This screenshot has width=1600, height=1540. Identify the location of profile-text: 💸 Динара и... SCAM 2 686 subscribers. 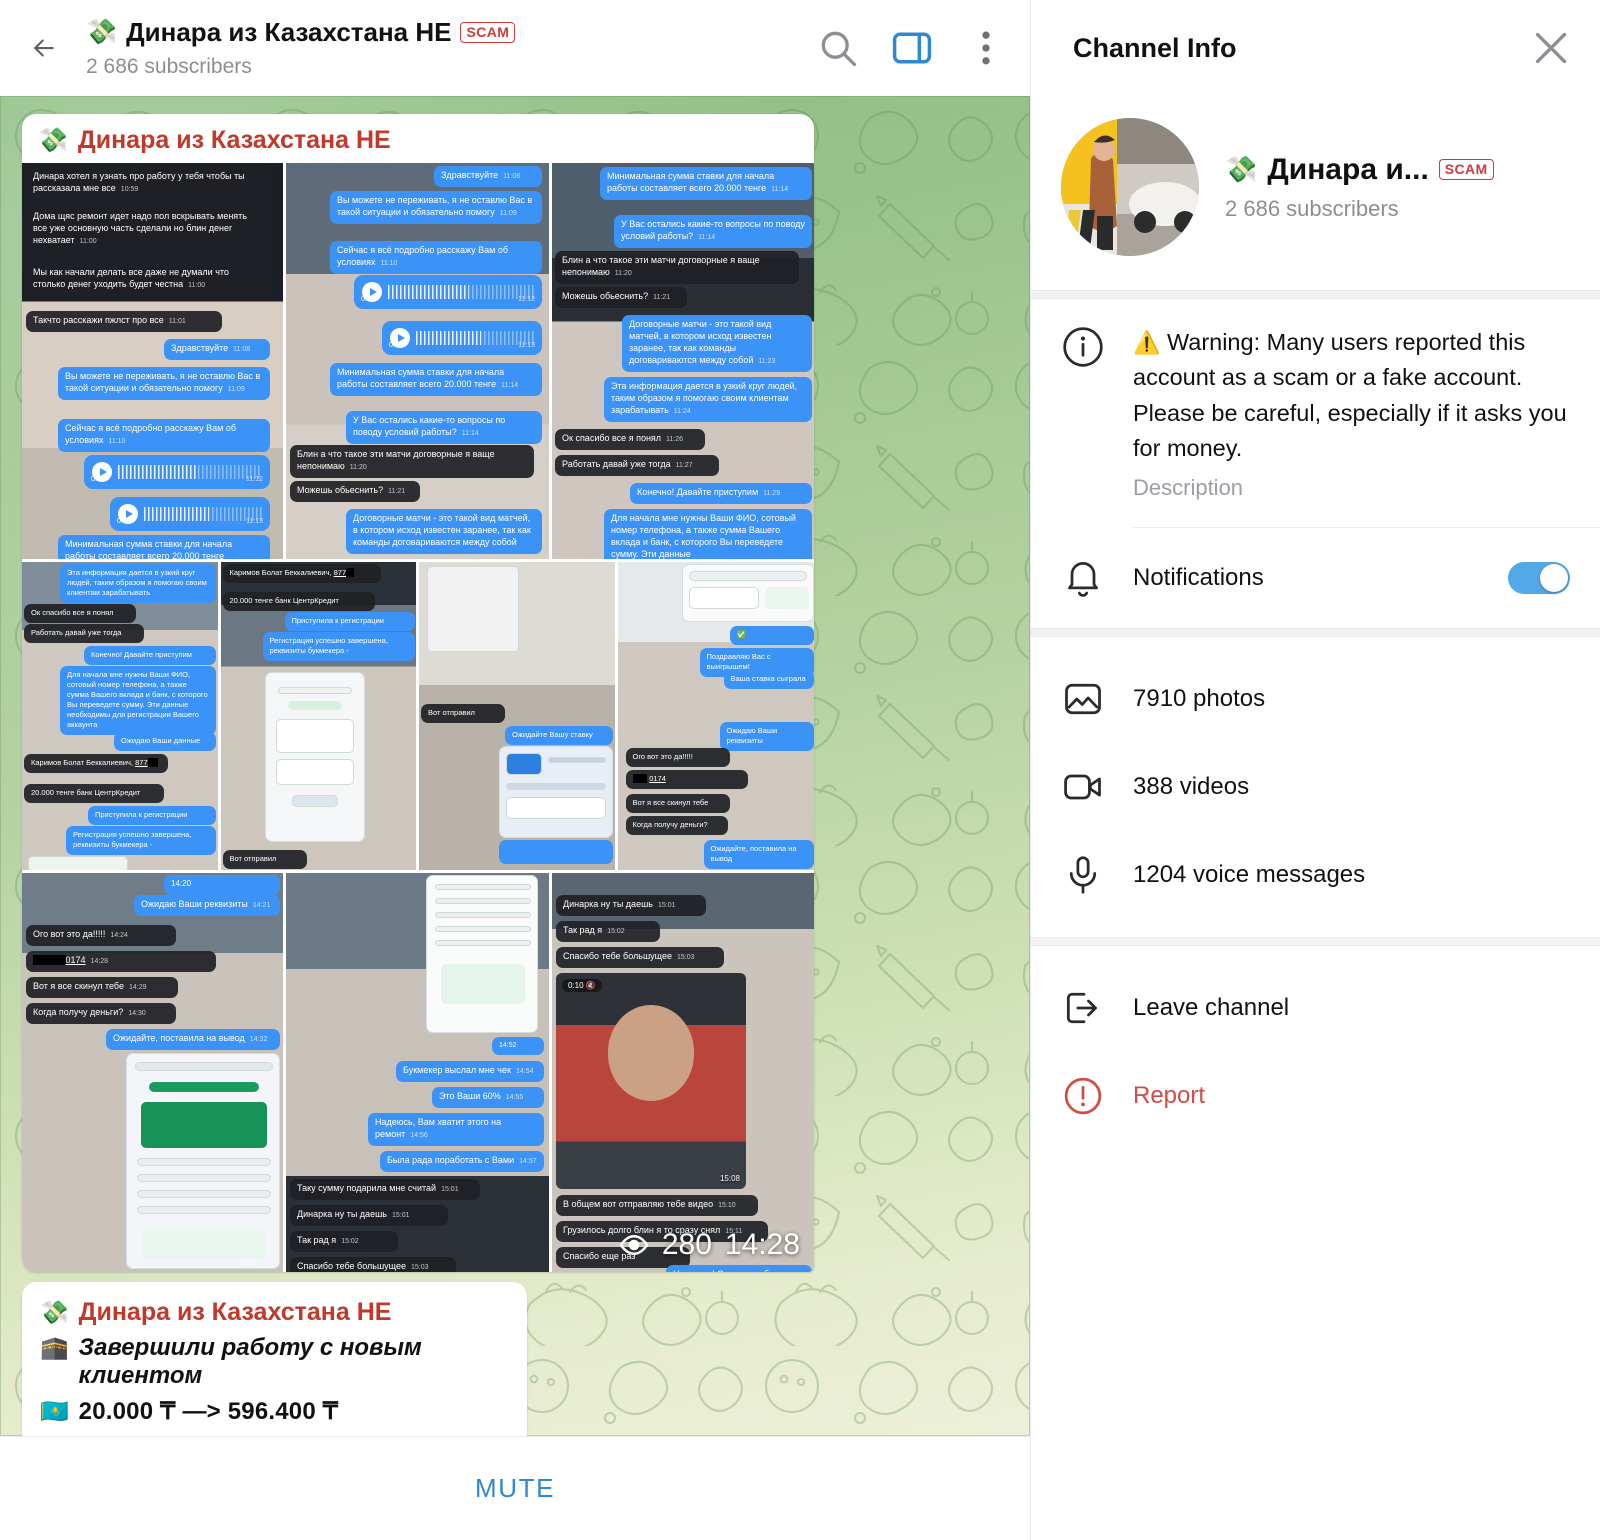
(1359, 187).